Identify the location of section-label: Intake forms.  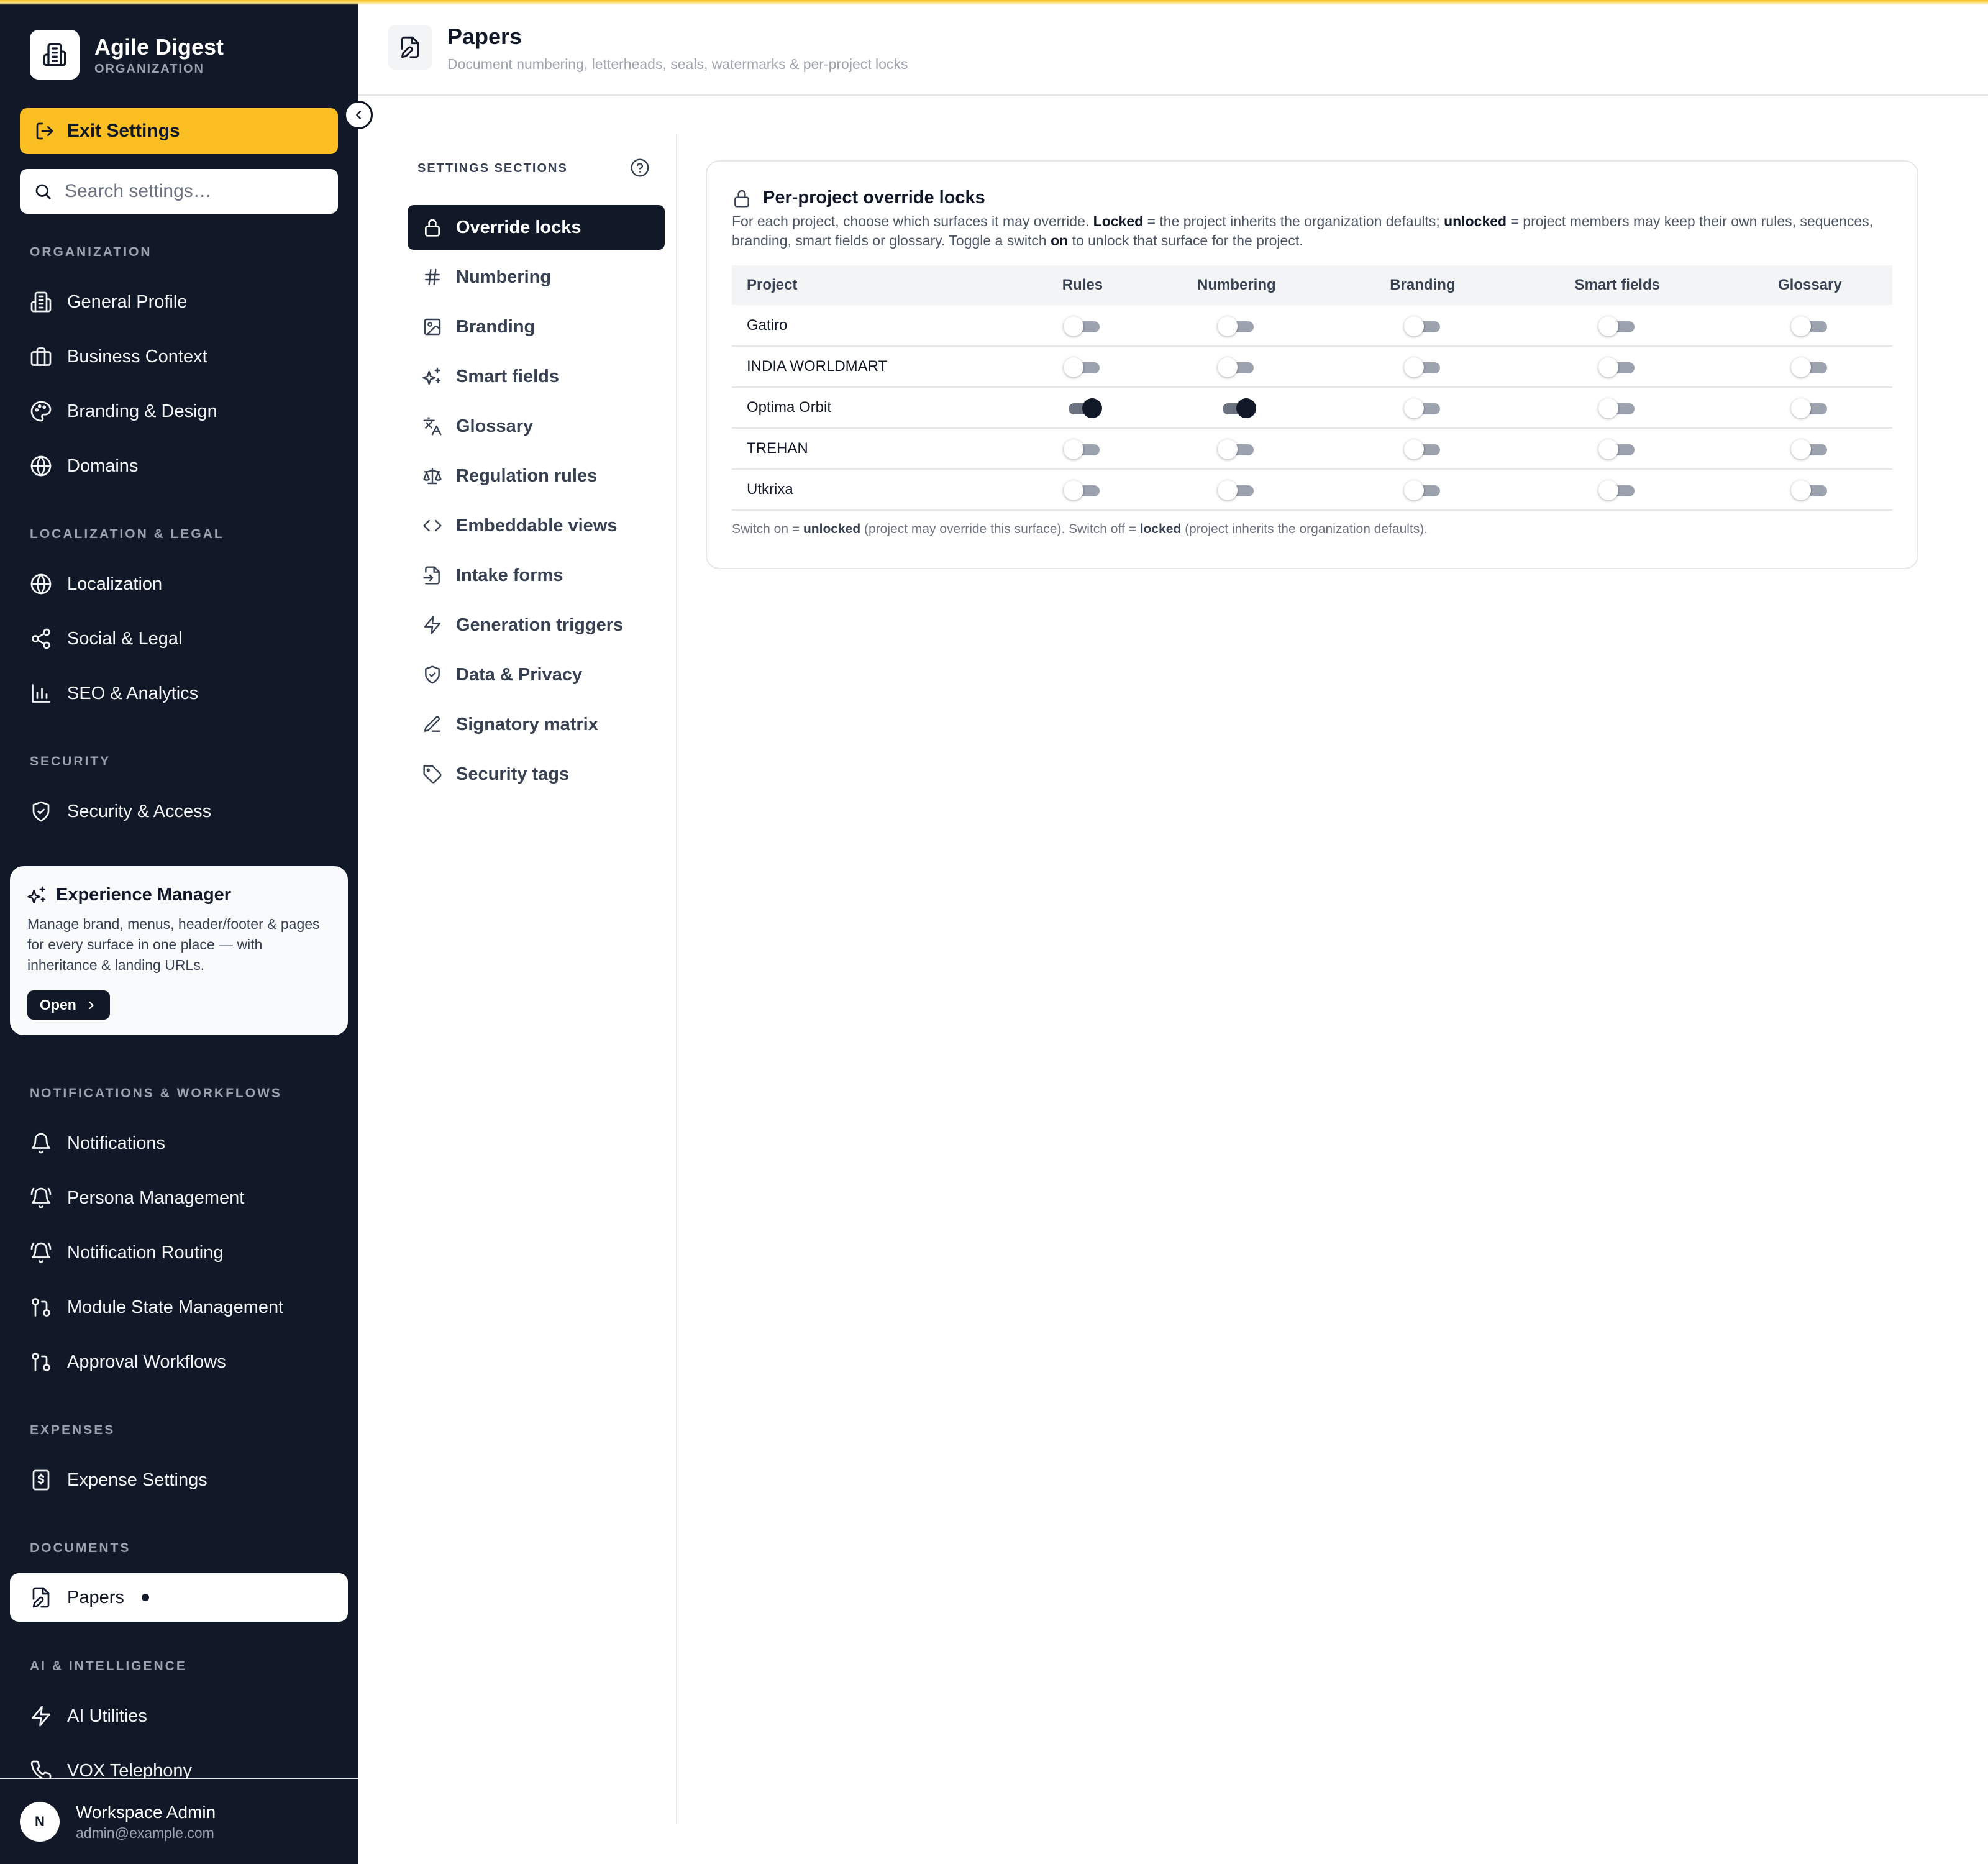
(509, 575).